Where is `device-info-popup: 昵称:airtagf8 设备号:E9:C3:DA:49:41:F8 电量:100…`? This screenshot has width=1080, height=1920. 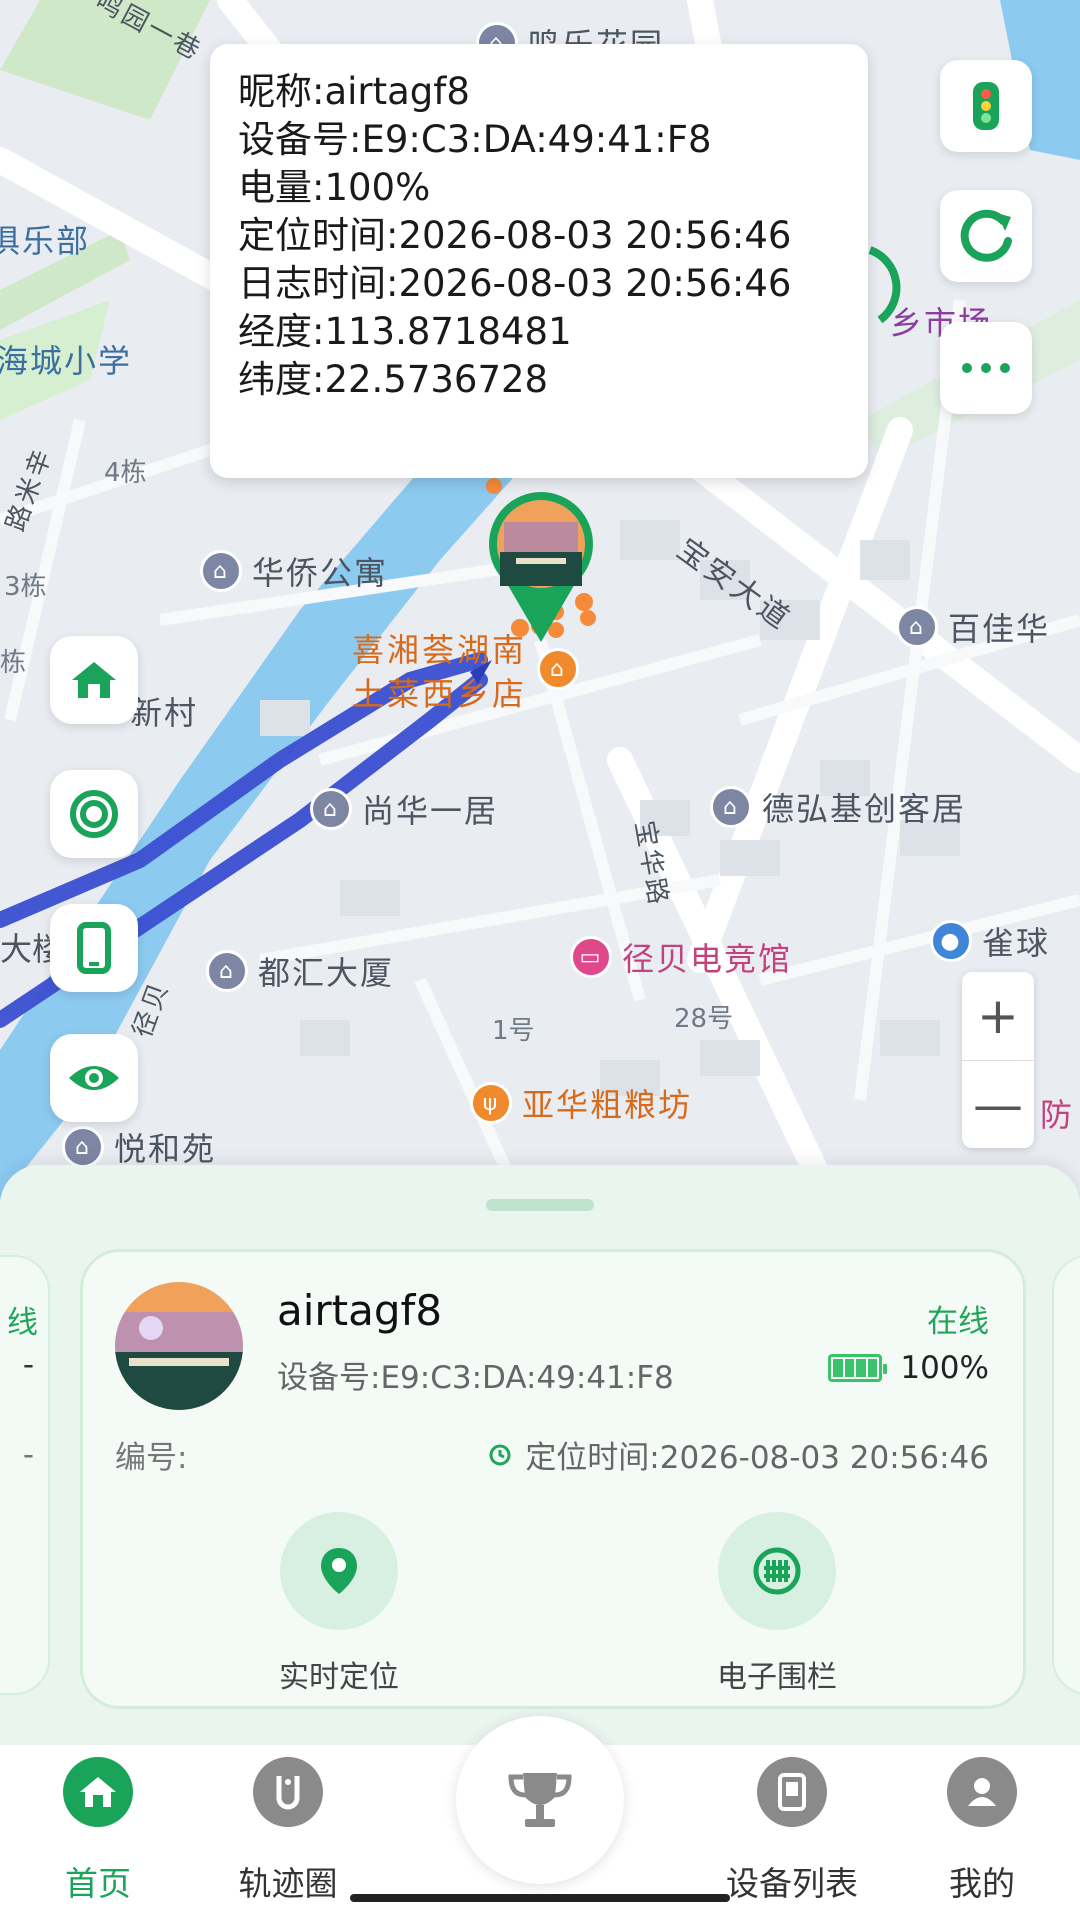
device-info-popup: 昵称:airtagf8 设备号:E9:C3:DA:49:41:F8 电量:100… is located at coordinates (539, 261).